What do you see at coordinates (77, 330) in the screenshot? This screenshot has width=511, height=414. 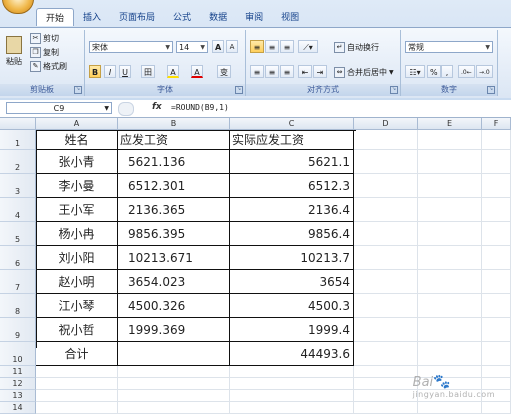 I see `name-cell: 祝小哲` at bounding box center [77, 330].